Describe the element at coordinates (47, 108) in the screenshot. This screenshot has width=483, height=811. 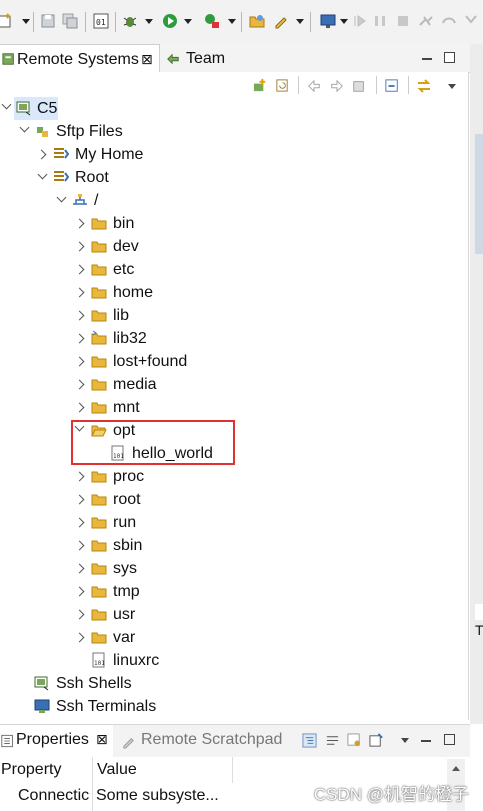
I see `tree-label-connection: C5` at that location.